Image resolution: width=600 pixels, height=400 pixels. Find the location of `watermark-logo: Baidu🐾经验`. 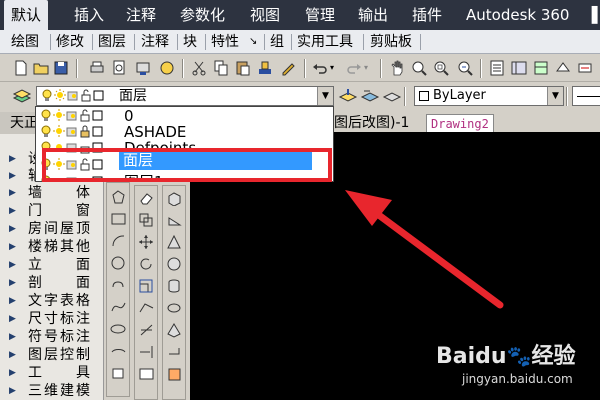

watermark-logo: Baidu🐾经验 is located at coordinates (506, 356).